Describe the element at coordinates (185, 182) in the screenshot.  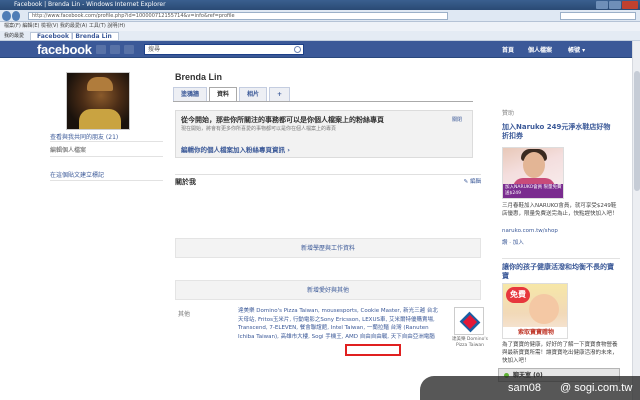
I see `about-title: 關於我` at that location.